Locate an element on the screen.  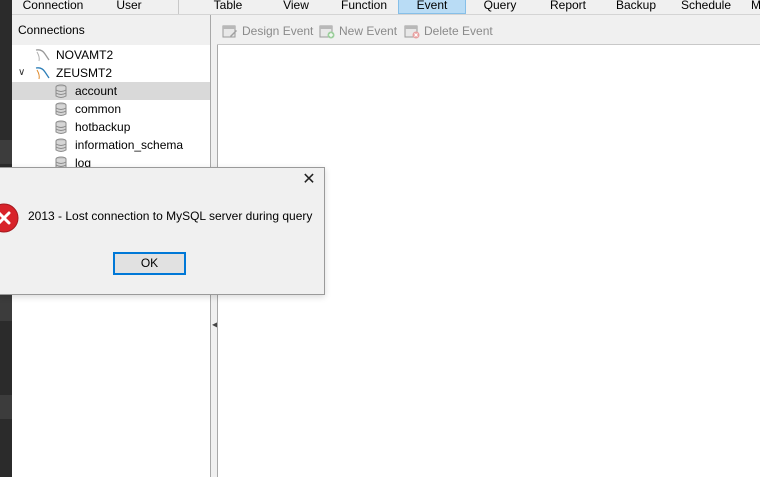
new-event-button: New Event is located at coordinates (359, 31).